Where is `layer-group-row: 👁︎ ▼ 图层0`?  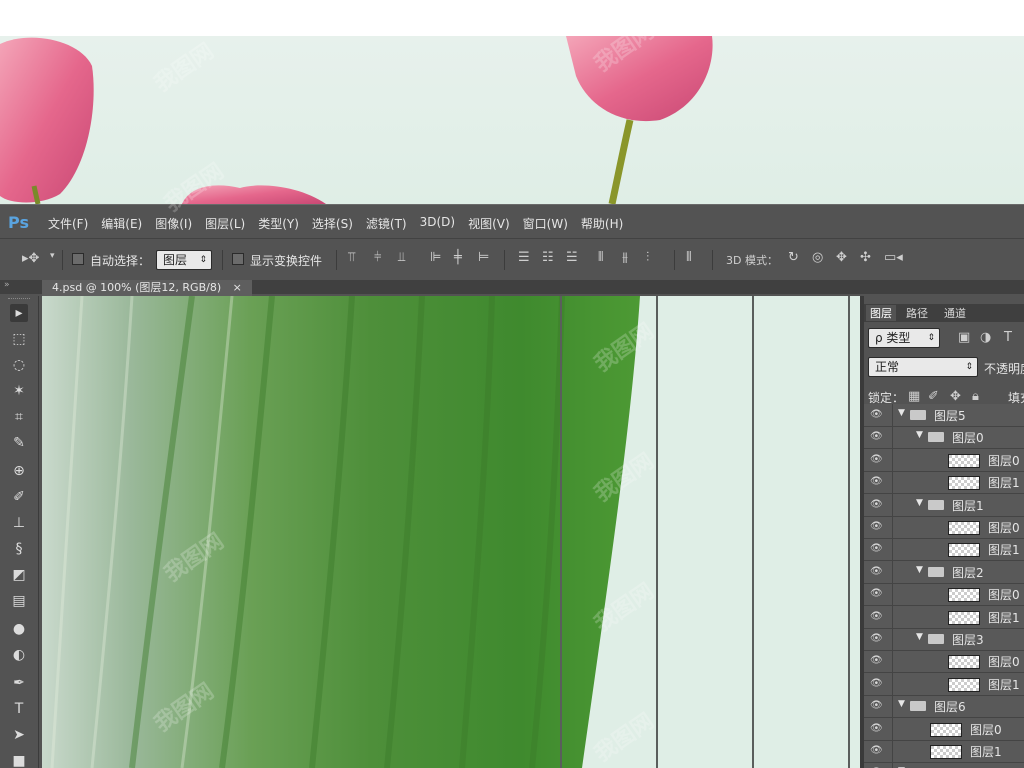 layer-group-row: 👁︎ ▼ 图层0 is located at coordinates (944, 438).